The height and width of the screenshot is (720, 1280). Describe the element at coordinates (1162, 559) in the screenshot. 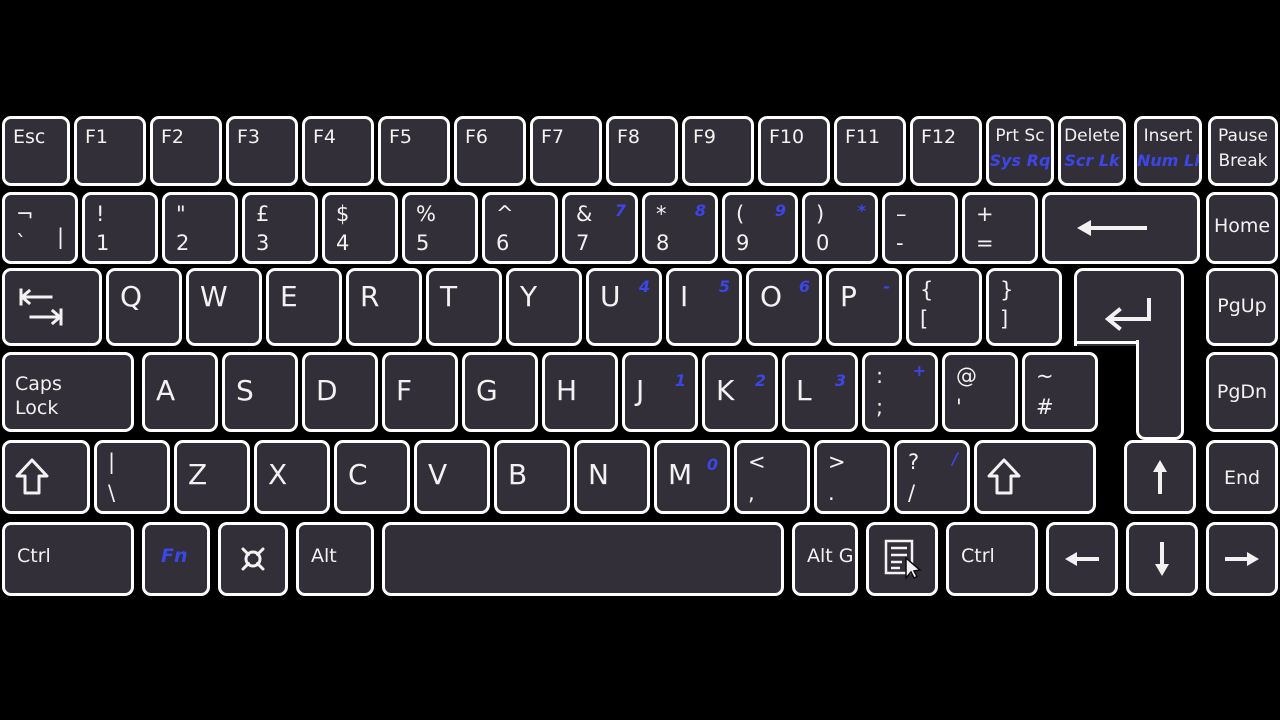

I see `key-arrow-down-icon` at that location.